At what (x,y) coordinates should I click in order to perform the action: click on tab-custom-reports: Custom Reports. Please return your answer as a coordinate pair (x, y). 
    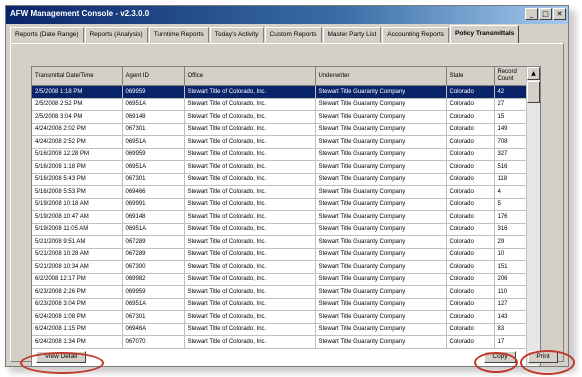
    Looking at the image, I should click on (293, 35).